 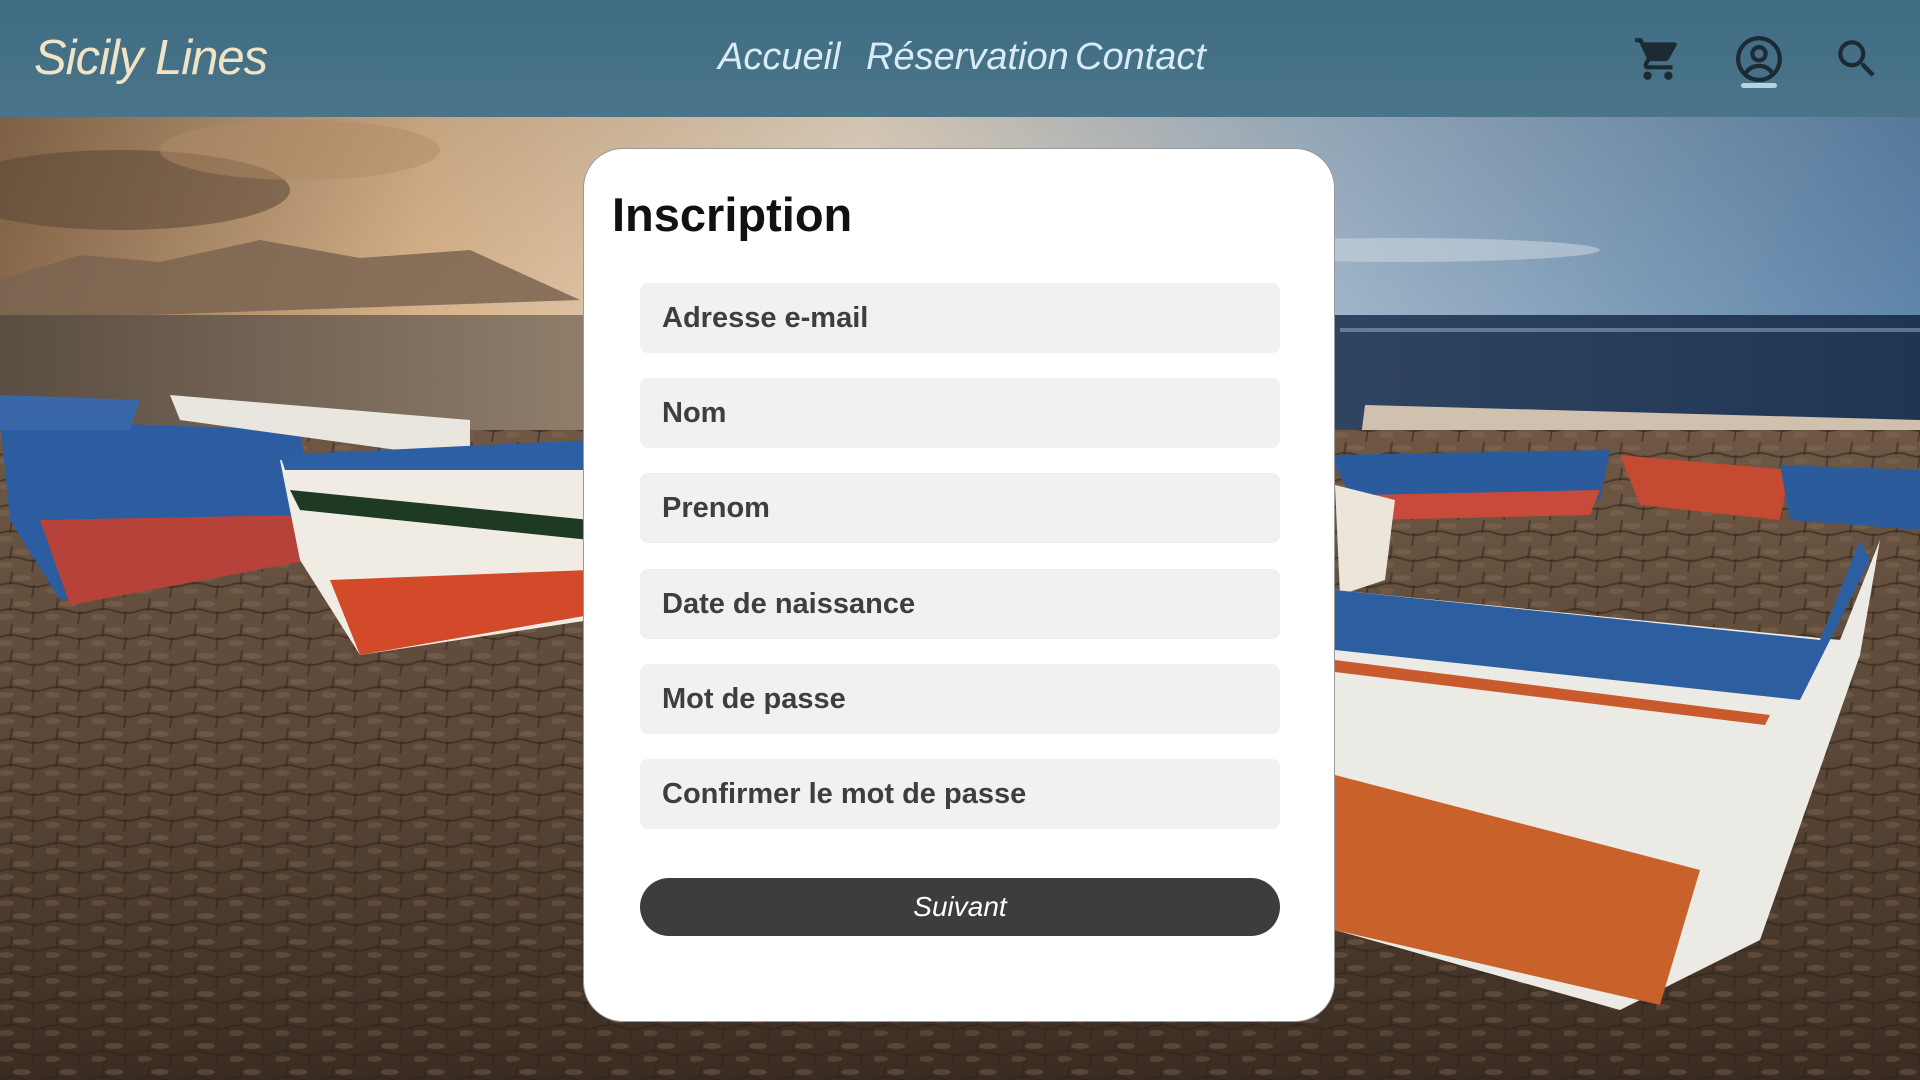 What do you see at coordinates (960, 508) in the screenshot?
I see `first-name-field` at bounding box center [960, 508].